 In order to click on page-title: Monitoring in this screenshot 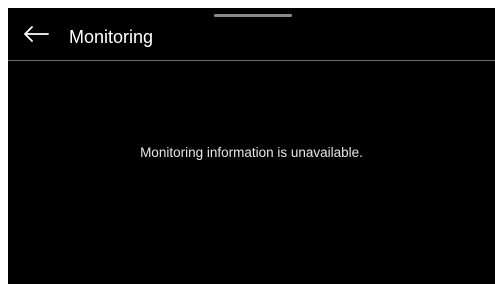, I will do `click(111, 37)`.